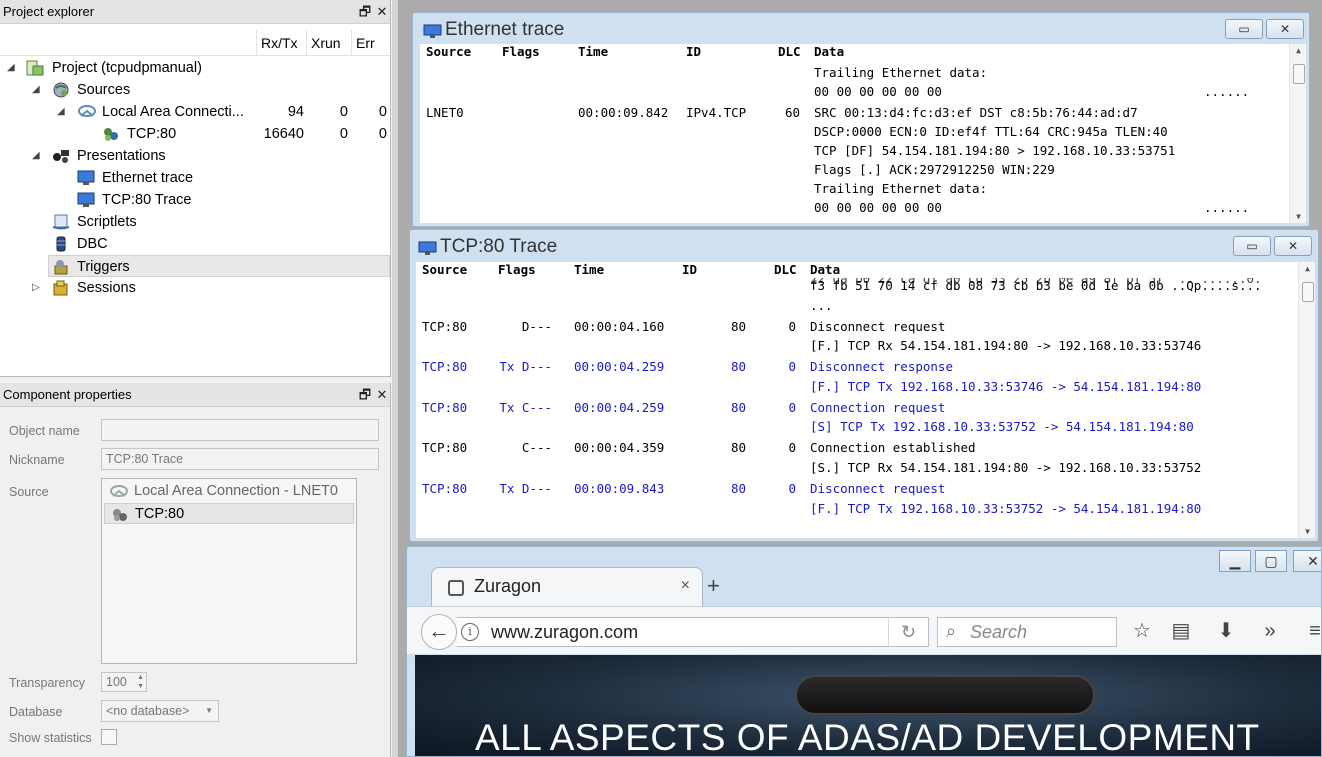 The height and width of the screenshot is (757, 1322). What do you see at coordinates (713, 586) in the screenshot?
I see `new-tab-button: +` at bounding box center [713, 586].